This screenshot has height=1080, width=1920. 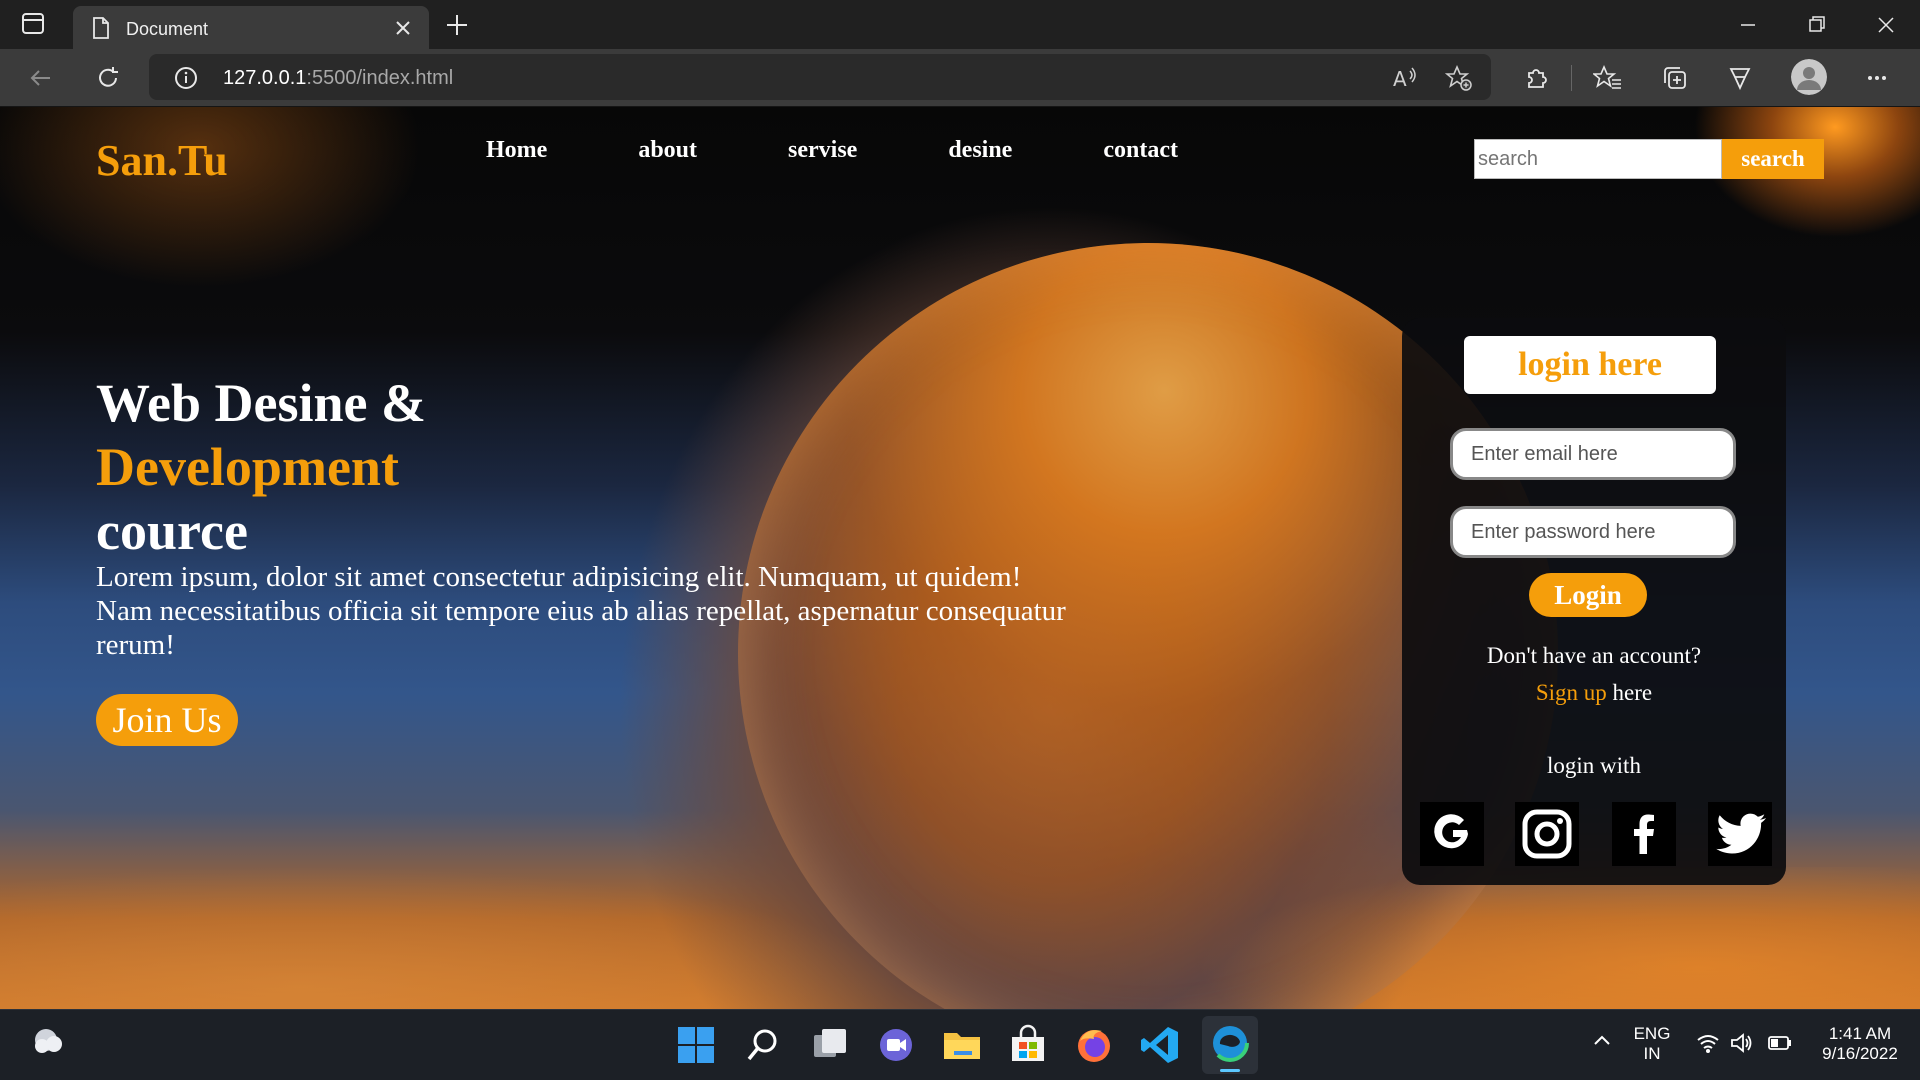 I want to click on microsoft-store-icon, so click(x=1028, y=1045).